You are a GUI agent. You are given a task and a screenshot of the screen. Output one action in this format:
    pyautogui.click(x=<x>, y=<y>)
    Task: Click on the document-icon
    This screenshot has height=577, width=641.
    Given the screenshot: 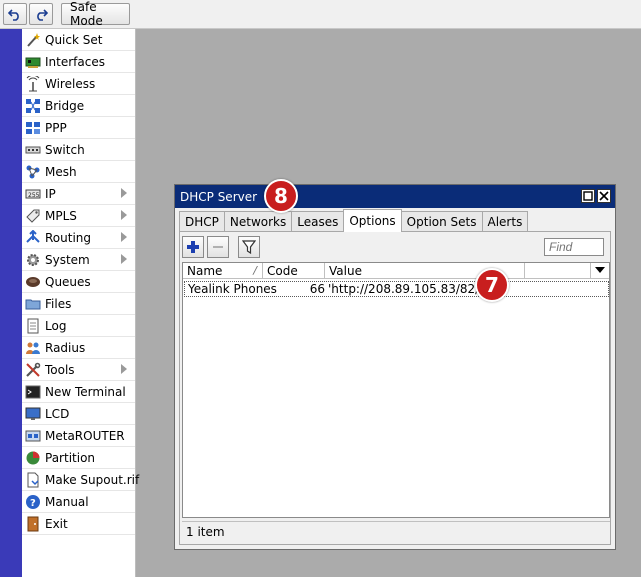 What is the action you would take?
    pyautogui.click(x=33, y=480)
    